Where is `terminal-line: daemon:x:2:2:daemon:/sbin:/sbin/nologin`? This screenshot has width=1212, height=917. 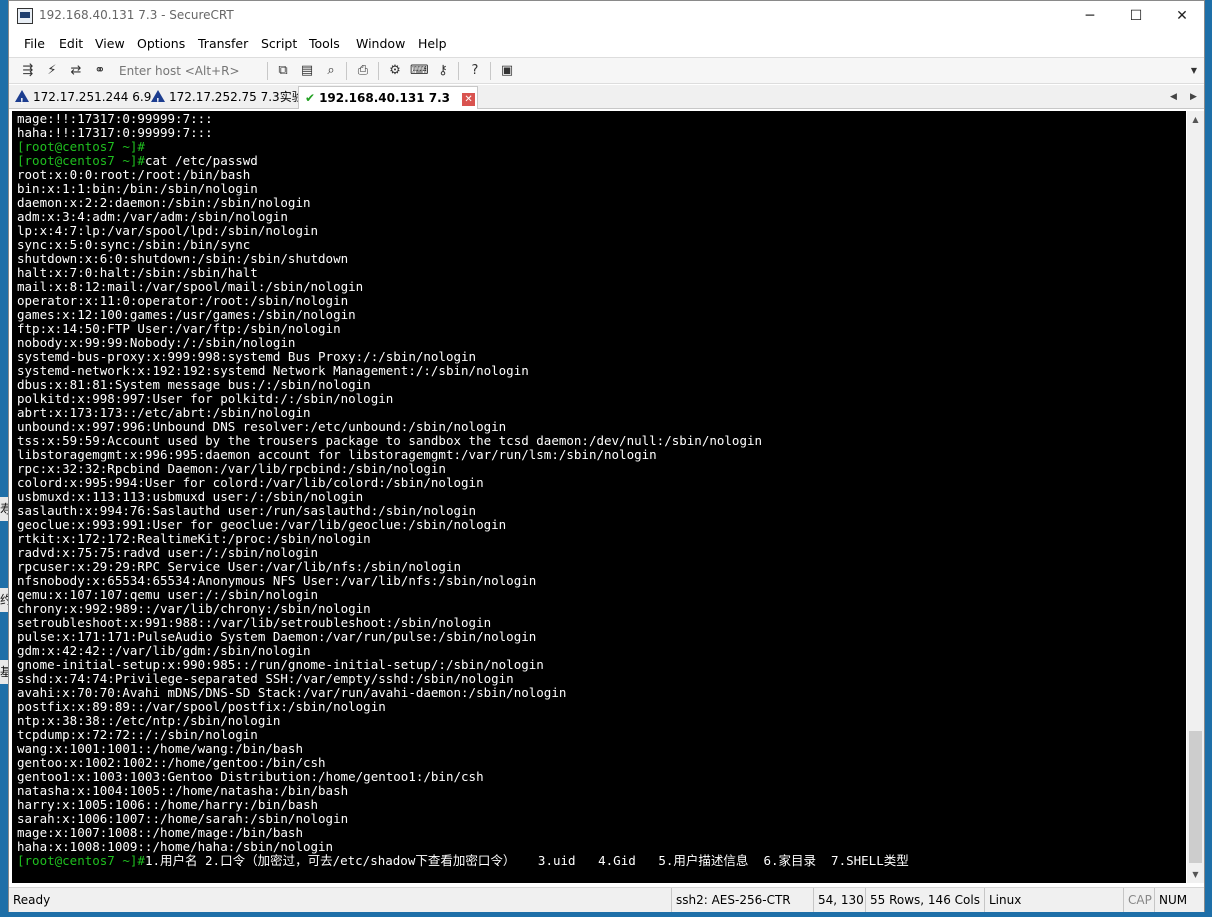 terminal-line: daemon:x:2:2:daemon:/sbin:/sbin/nologin is located at coordinates (164, 202).